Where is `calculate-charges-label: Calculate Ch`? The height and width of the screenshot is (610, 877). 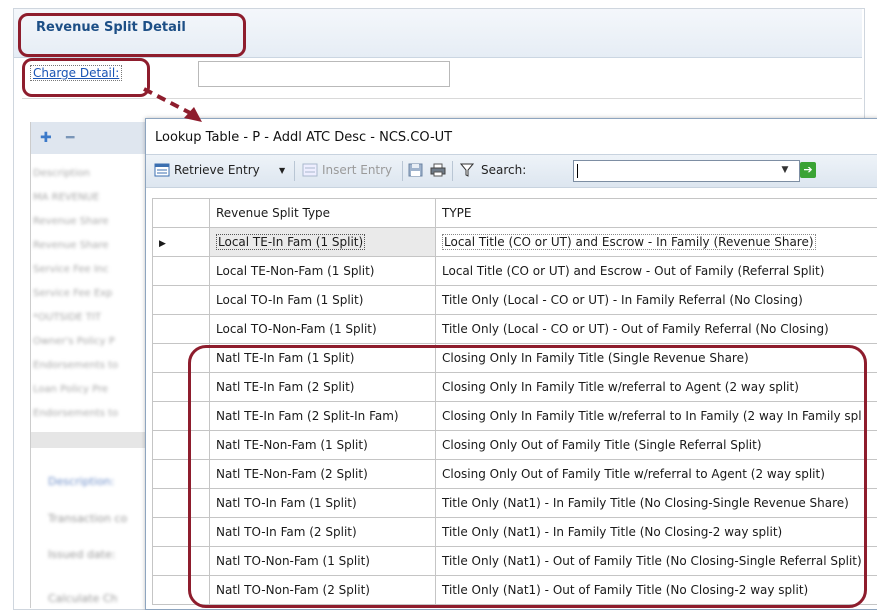
calculate-charges-label: Calculate Ch is located at coordinates (83, 598).